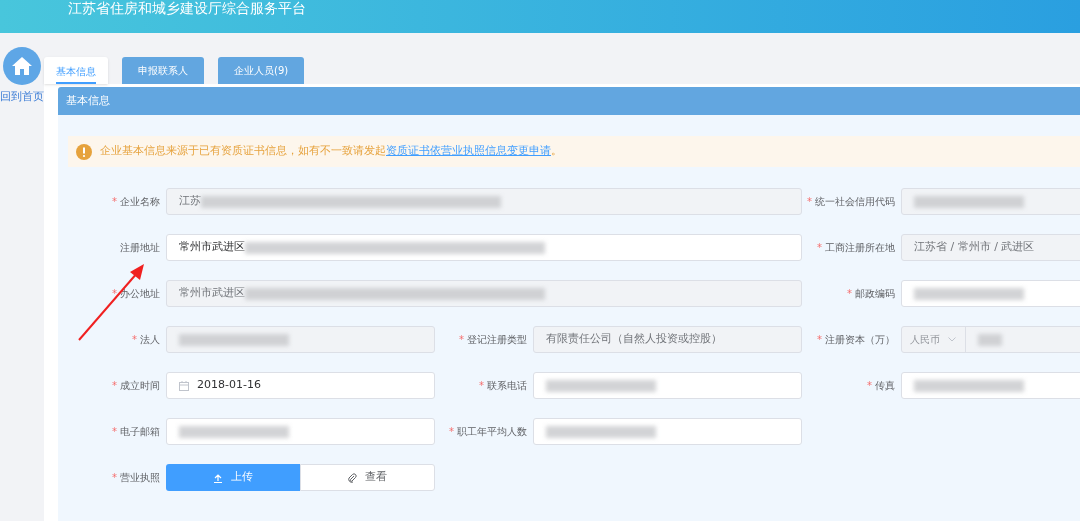 Image resolution: width=1080 pixels, height=521 pixels. Describe the element at coordinates (492, 432) in the screenshot. I see `field-label: 职工年平均人数` at that location.